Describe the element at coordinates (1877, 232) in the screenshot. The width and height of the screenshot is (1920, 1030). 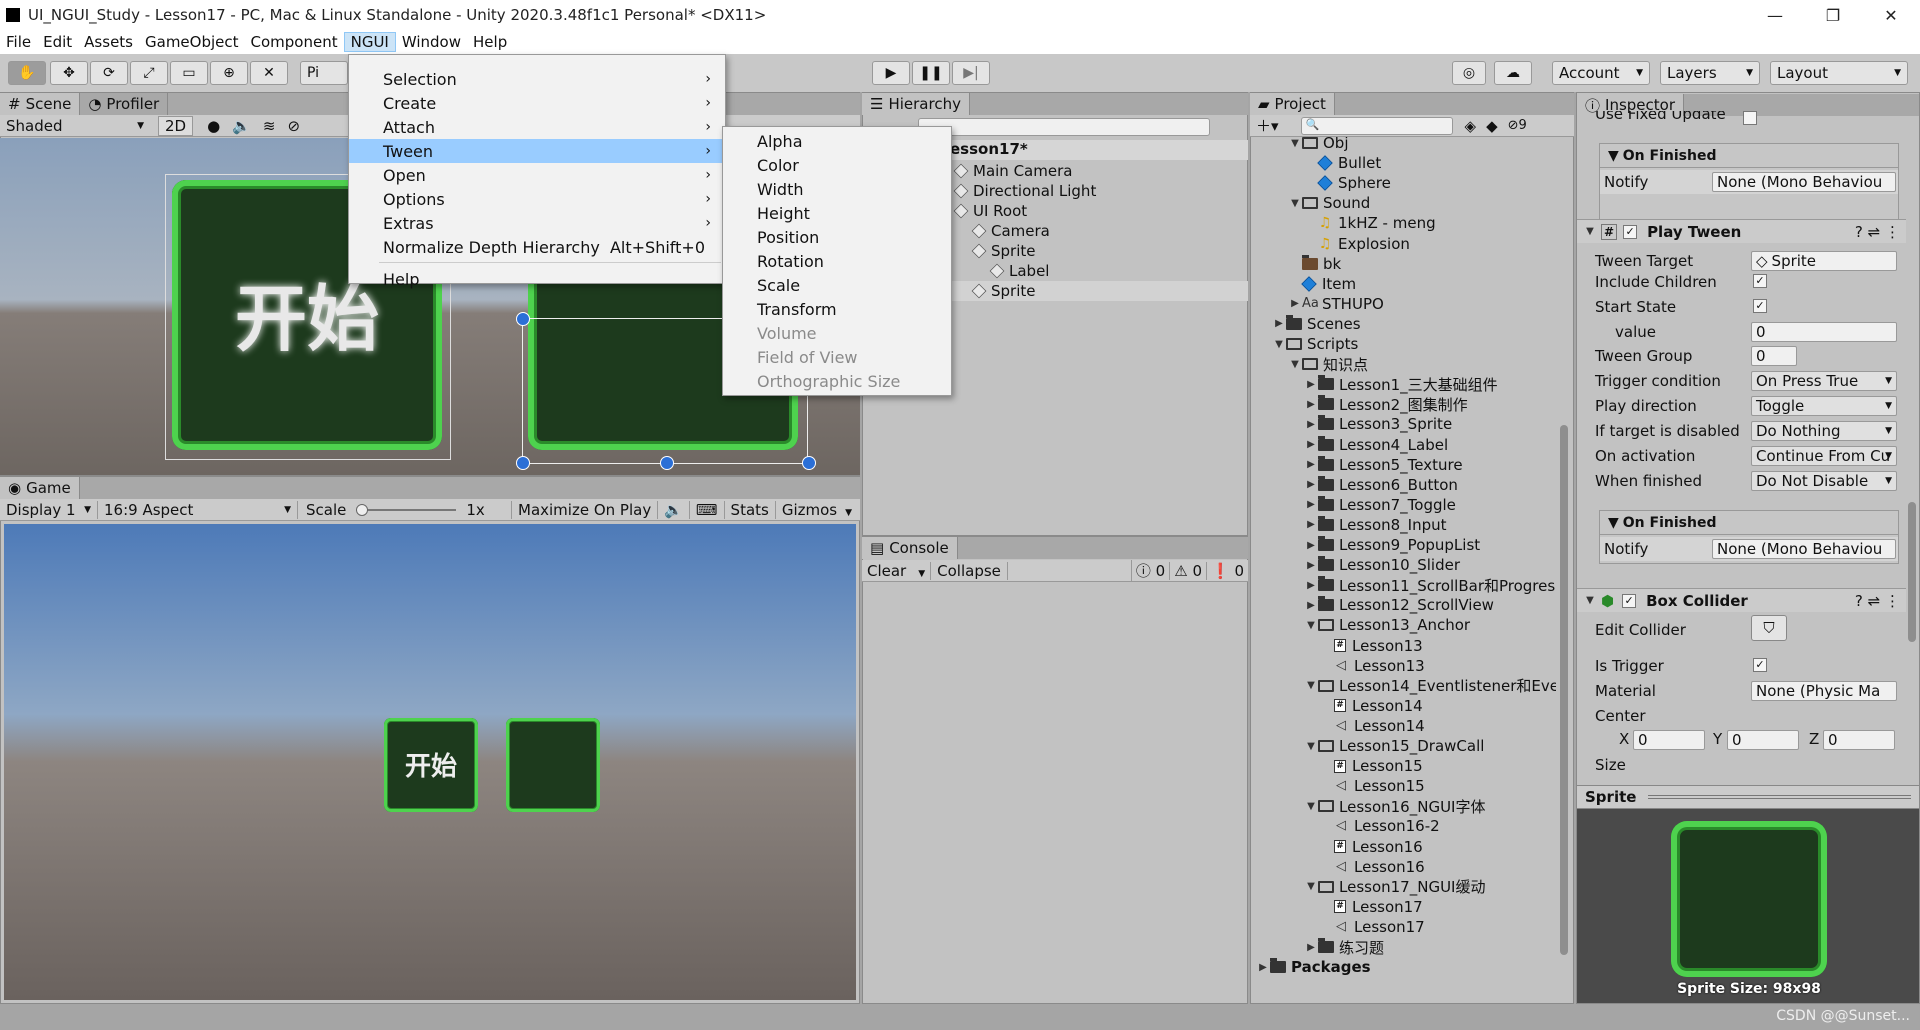
I see `component-menu-icon: ? ⇌ ⋮` at that location.